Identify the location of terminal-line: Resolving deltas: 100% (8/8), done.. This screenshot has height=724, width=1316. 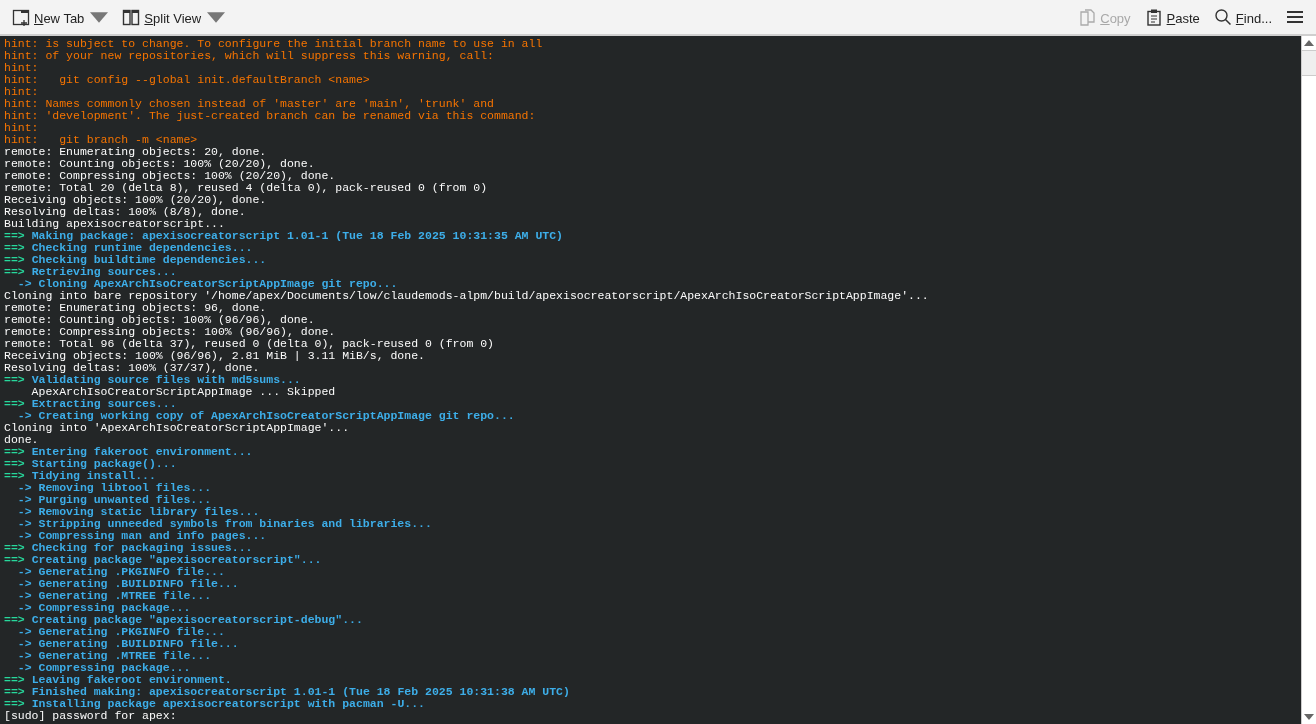
(125, 212).